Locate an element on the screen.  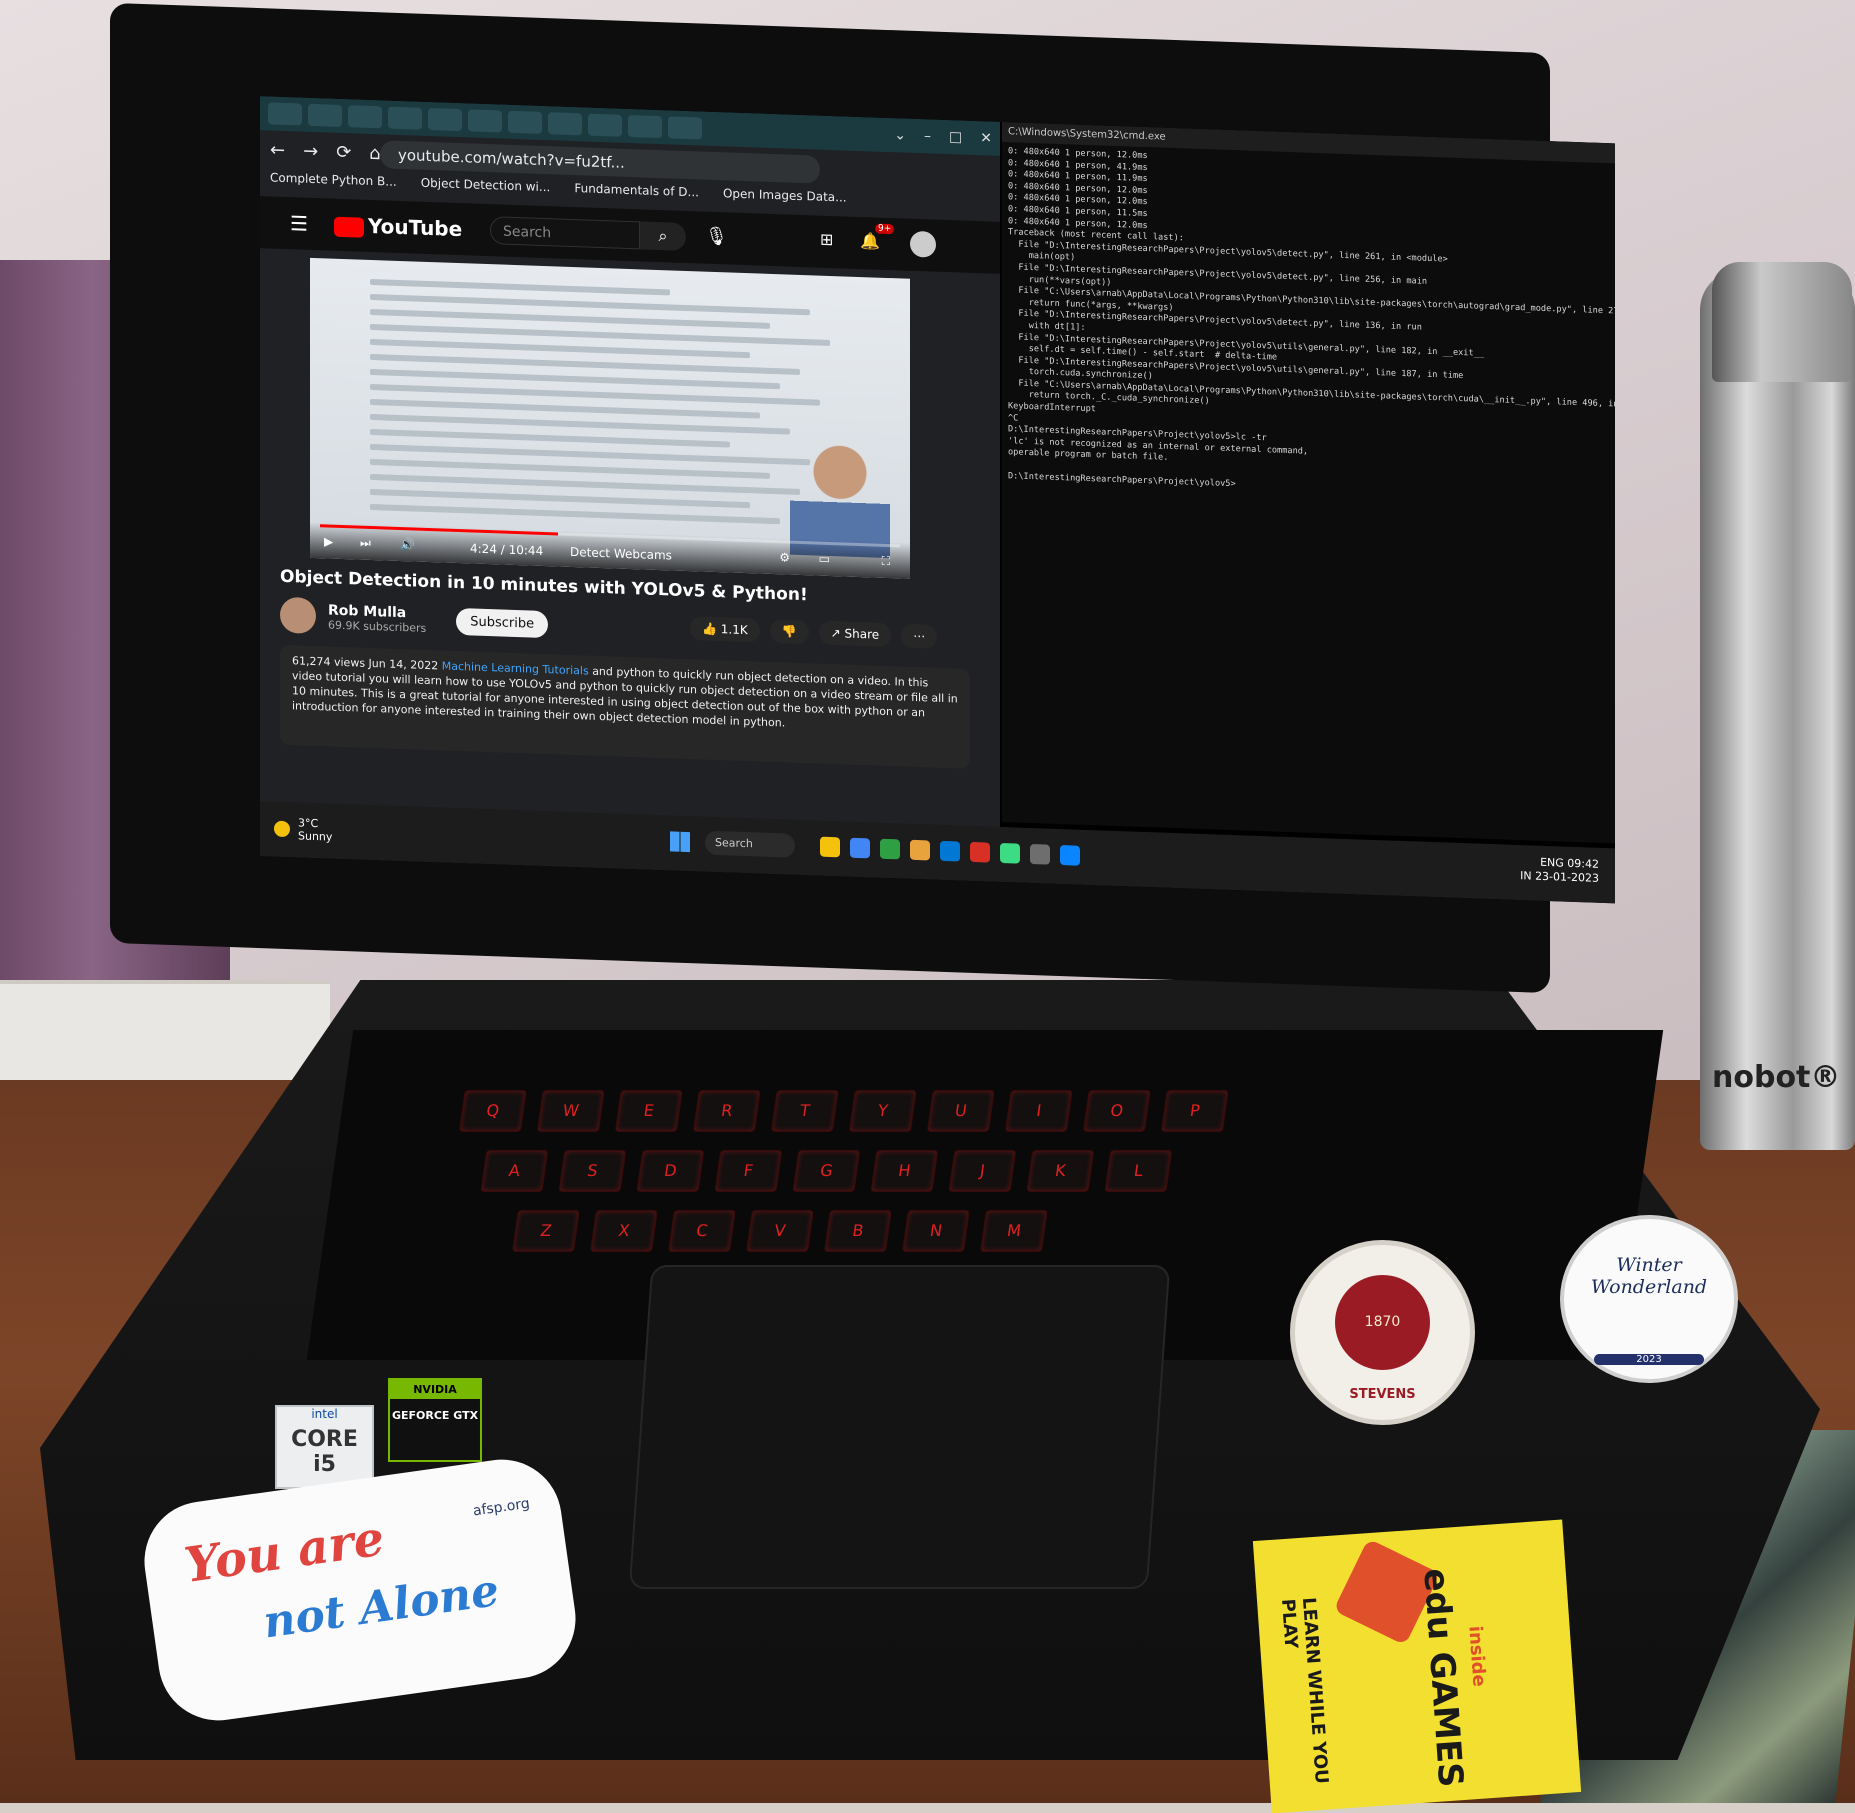
key-a: A is located at coordinates (514, 1171).